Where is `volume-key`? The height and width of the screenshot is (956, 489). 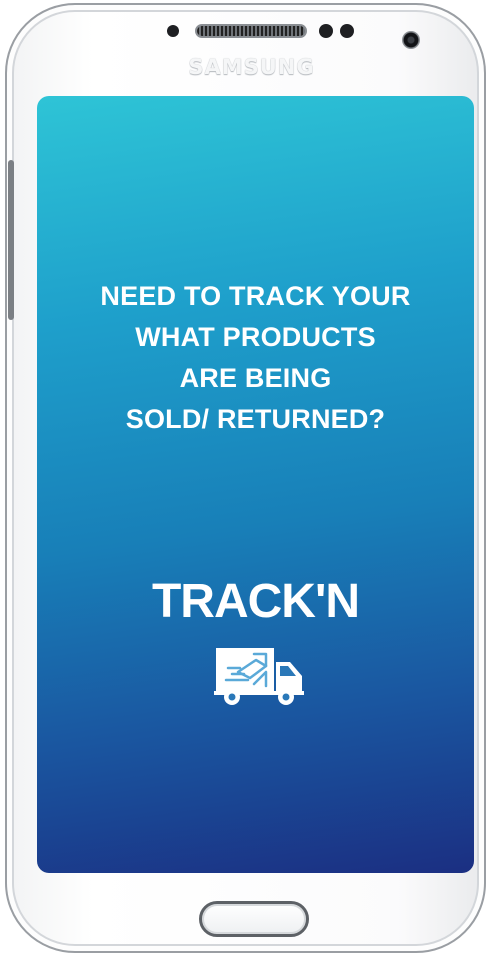
volume-key is located at coordinates (11, 240).